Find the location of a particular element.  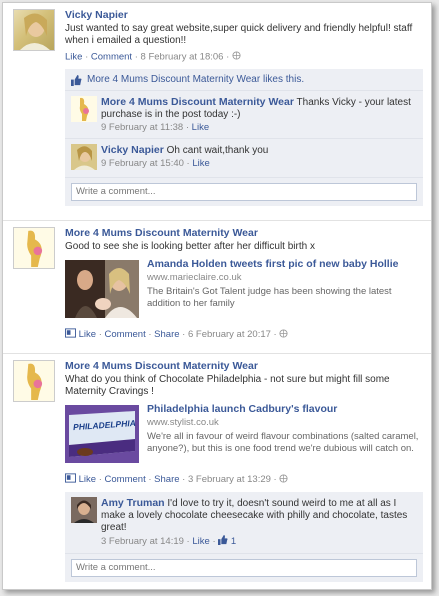

comment-author: Amy Truman is located at coordinates (133, 503).